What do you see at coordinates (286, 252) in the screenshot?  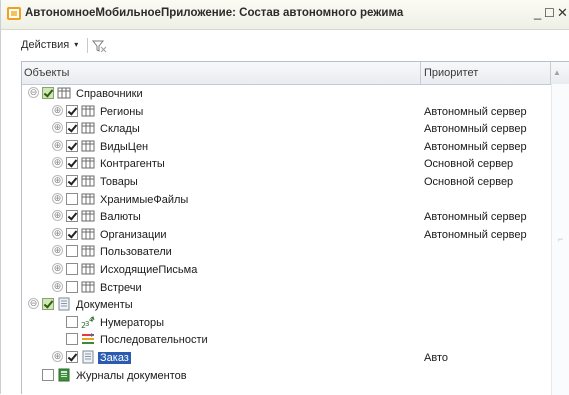 I see `tree-row: ⊕ Пользователи` at bounding box center [286, 252].